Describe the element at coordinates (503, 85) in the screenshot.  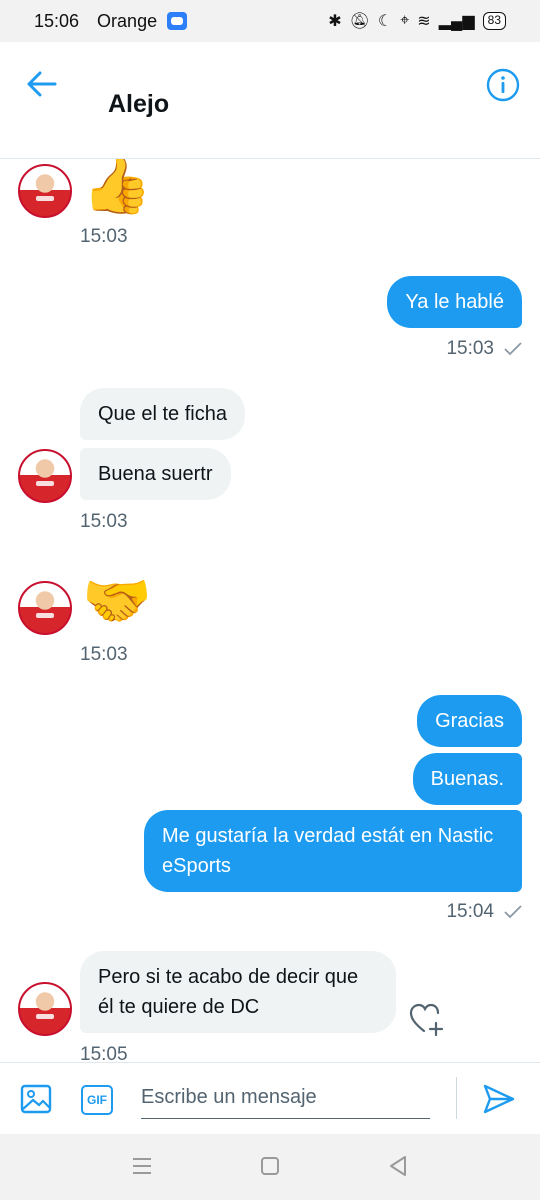
I see `info-icon` at that location.